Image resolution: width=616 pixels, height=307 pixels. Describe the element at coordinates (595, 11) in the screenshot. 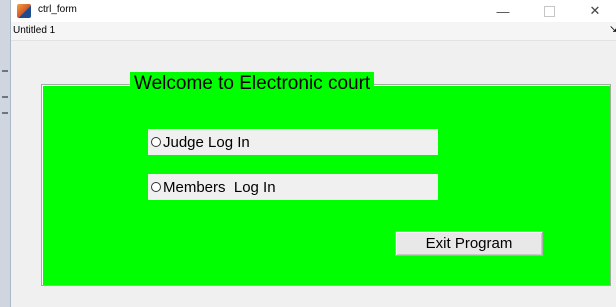

I see `close-button: ✕` at that location.